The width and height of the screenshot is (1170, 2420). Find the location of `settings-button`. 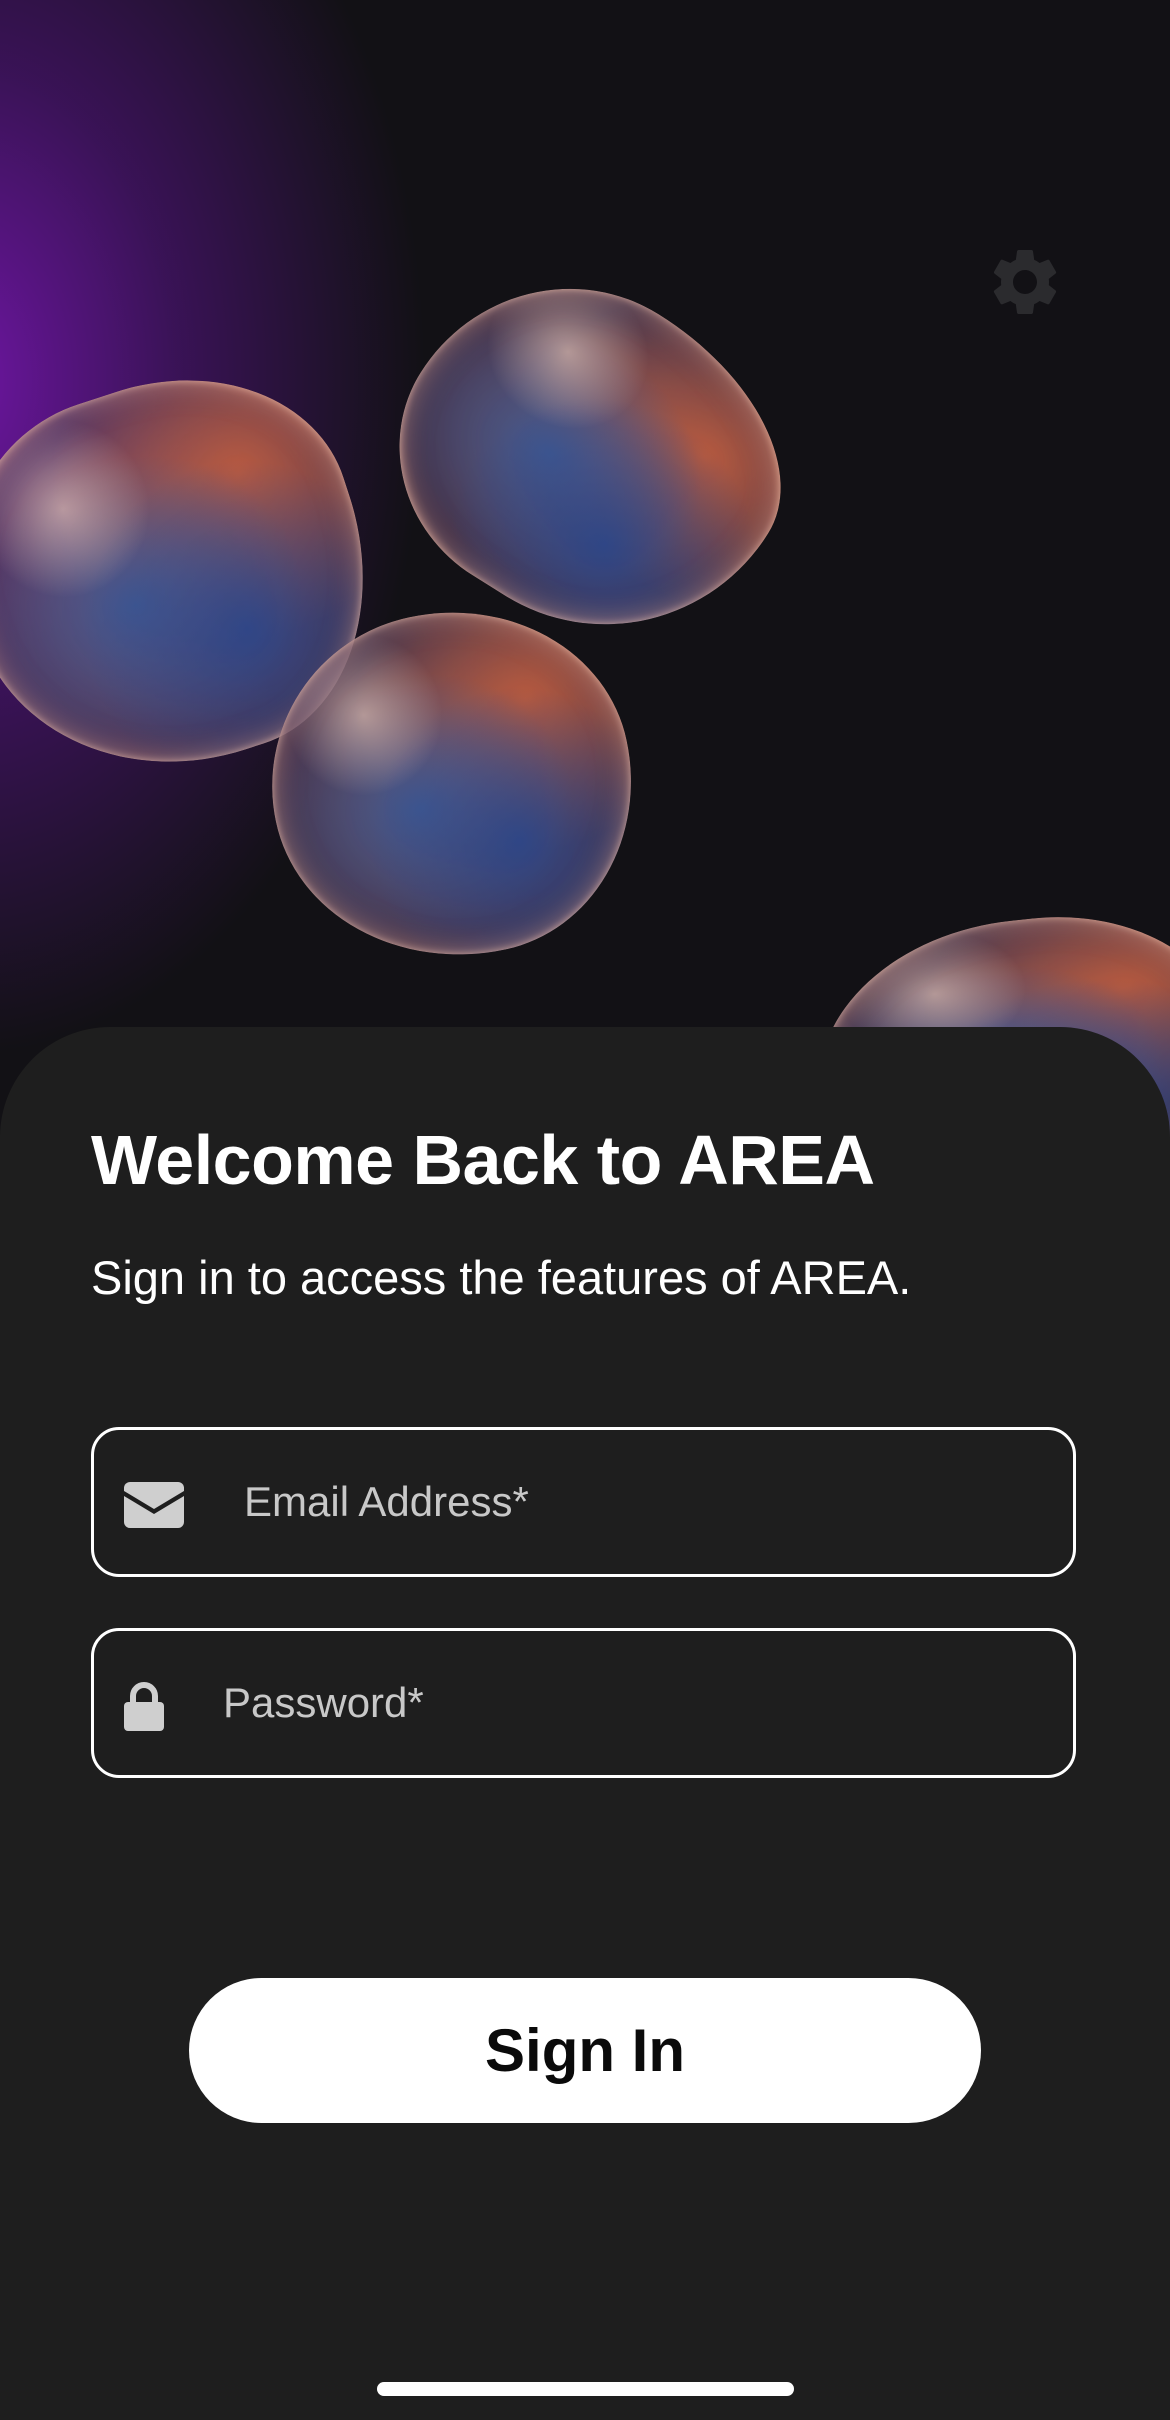

settings-button is located at coordinates (1025, 282).